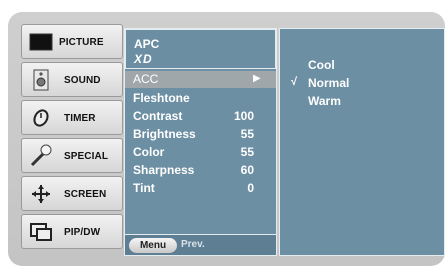 Image resolution: width=445 pixels, height=266 pixels. Describe the element at coordinates (200, 49) in the screenshot. I see `apc-item: APC XD` at that location.